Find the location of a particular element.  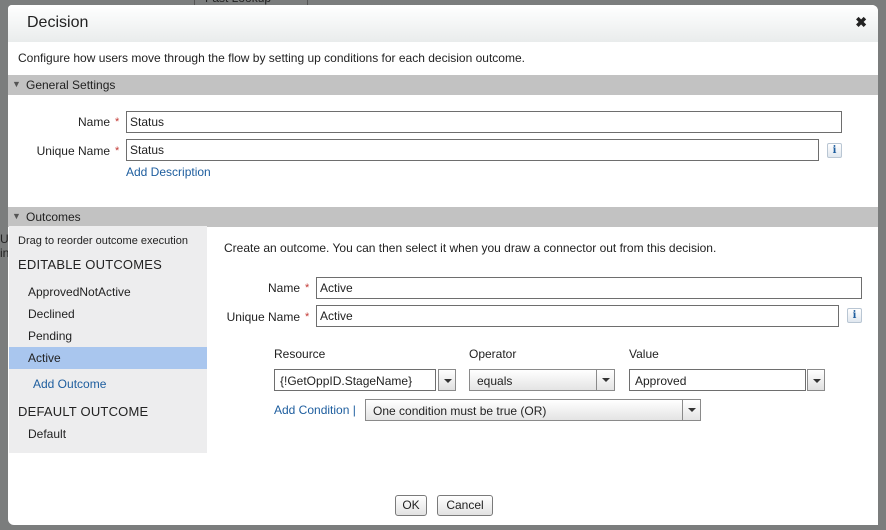

editable-outcomes-heading: EDITABLE OUTCOMES is located at coordinates (90, 264).